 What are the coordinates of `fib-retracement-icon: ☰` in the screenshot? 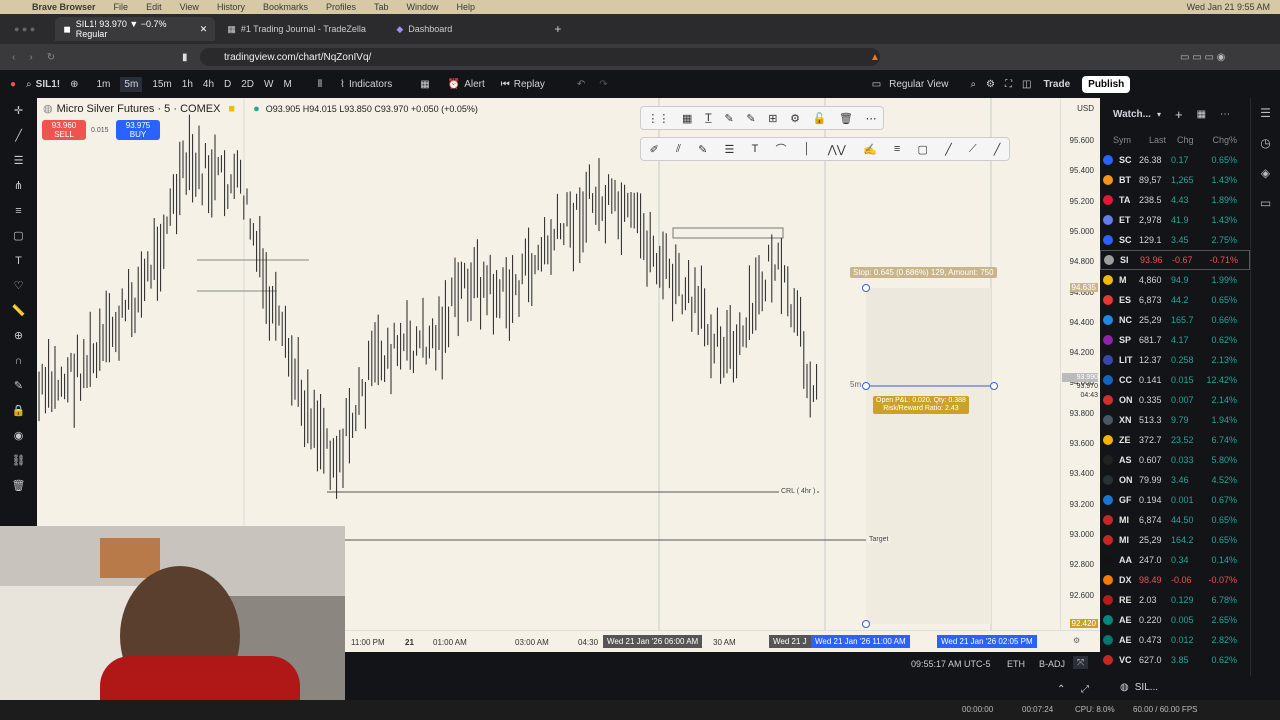 It's located at (730, 149).